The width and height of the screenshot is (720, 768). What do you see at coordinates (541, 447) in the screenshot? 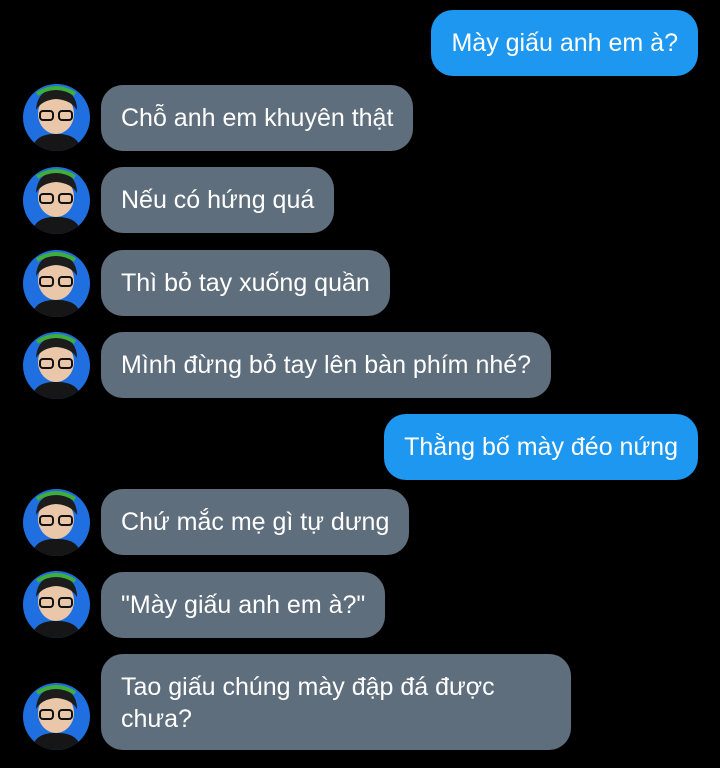
I see `outgoing-message-bubble: Thằng bố mày đéo nứng` at bounding box center [541, 447].